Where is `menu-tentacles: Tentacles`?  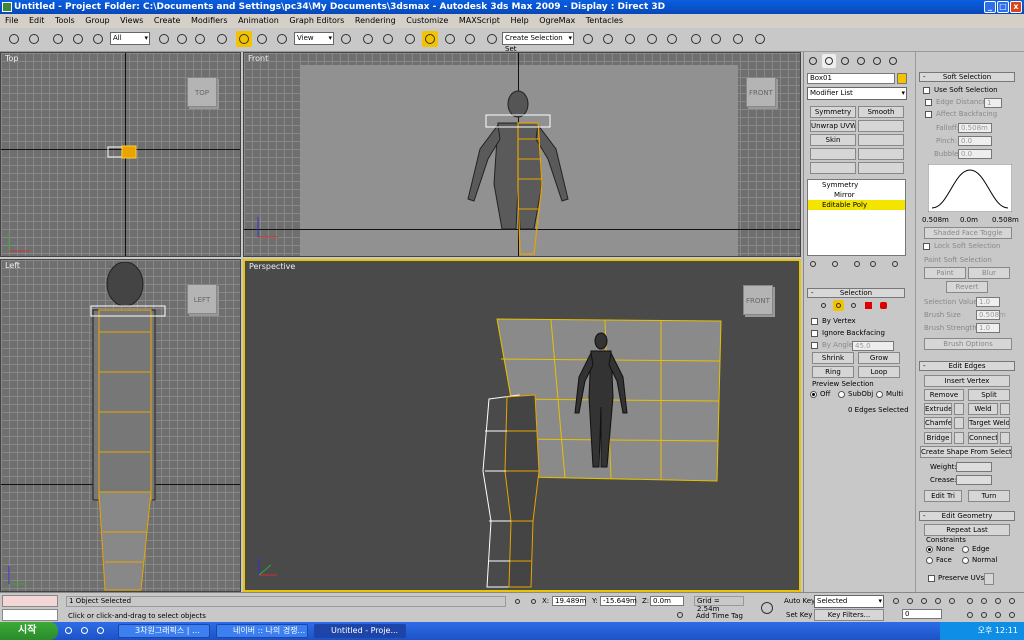 menu-tentacles: Tentacles is located at coordinates (604, 20).